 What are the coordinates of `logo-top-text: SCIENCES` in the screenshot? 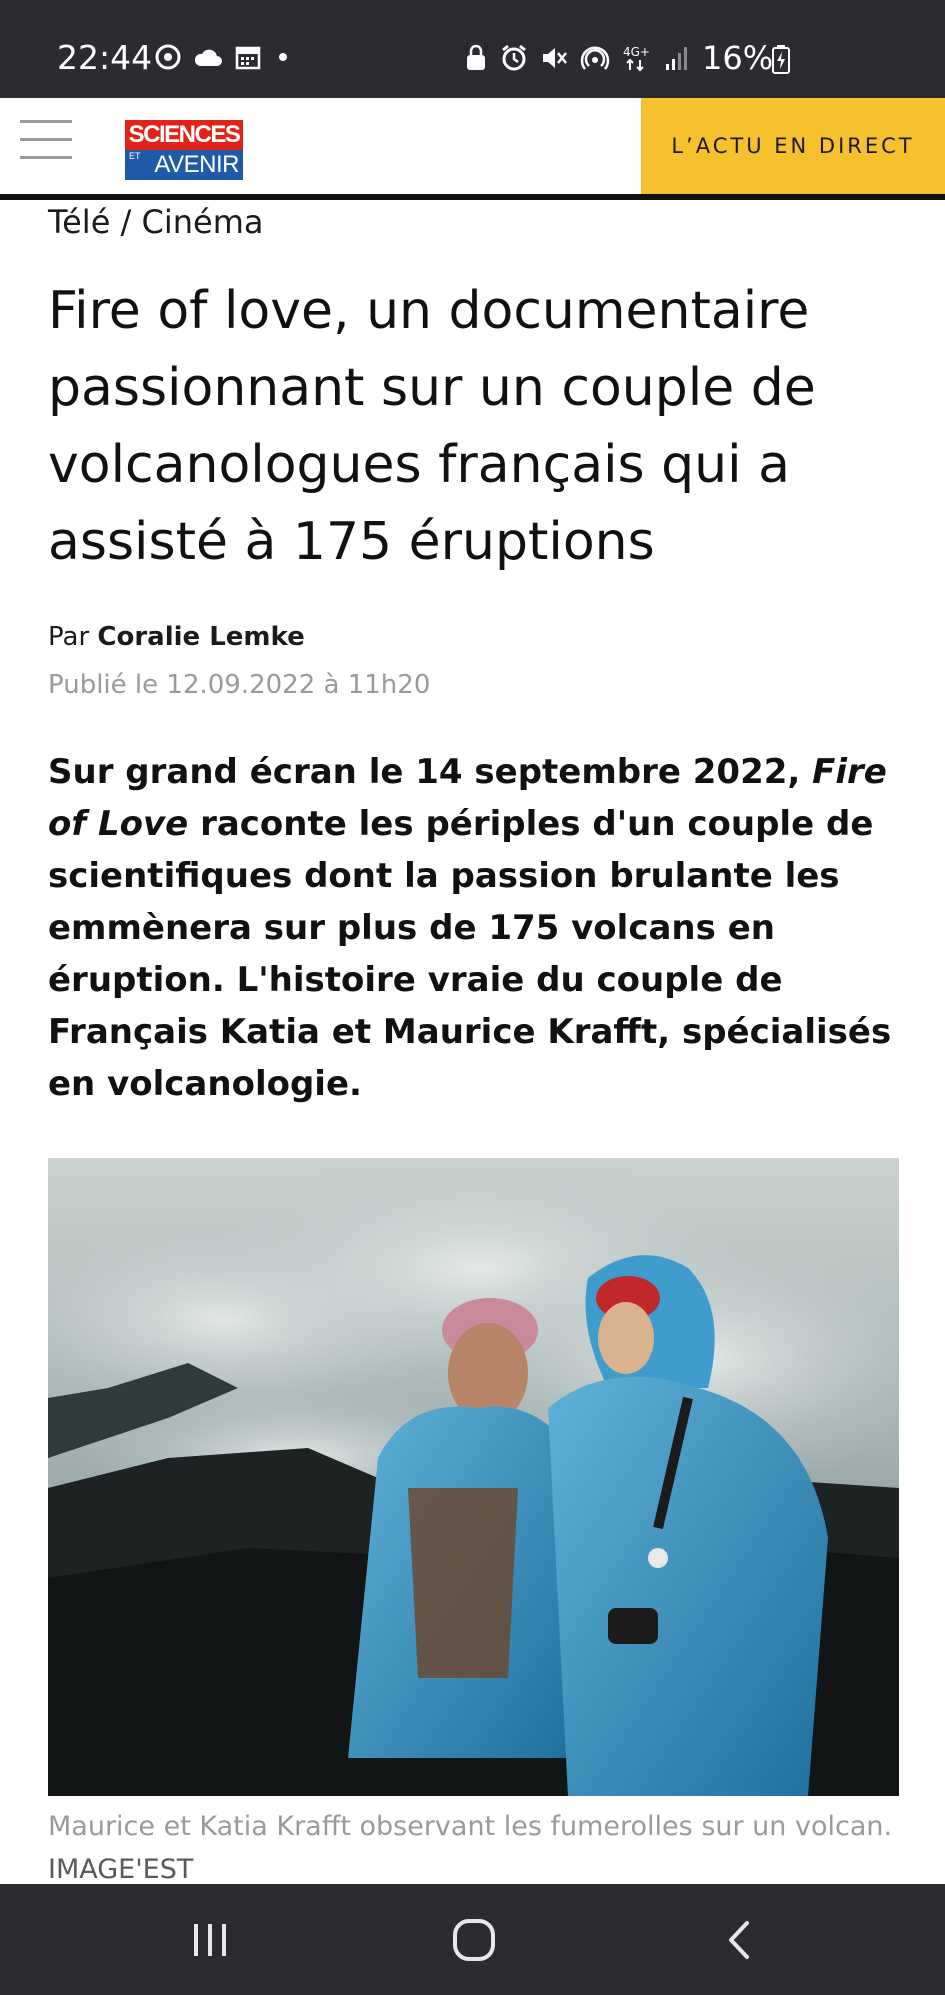 It's located at (184, 135).